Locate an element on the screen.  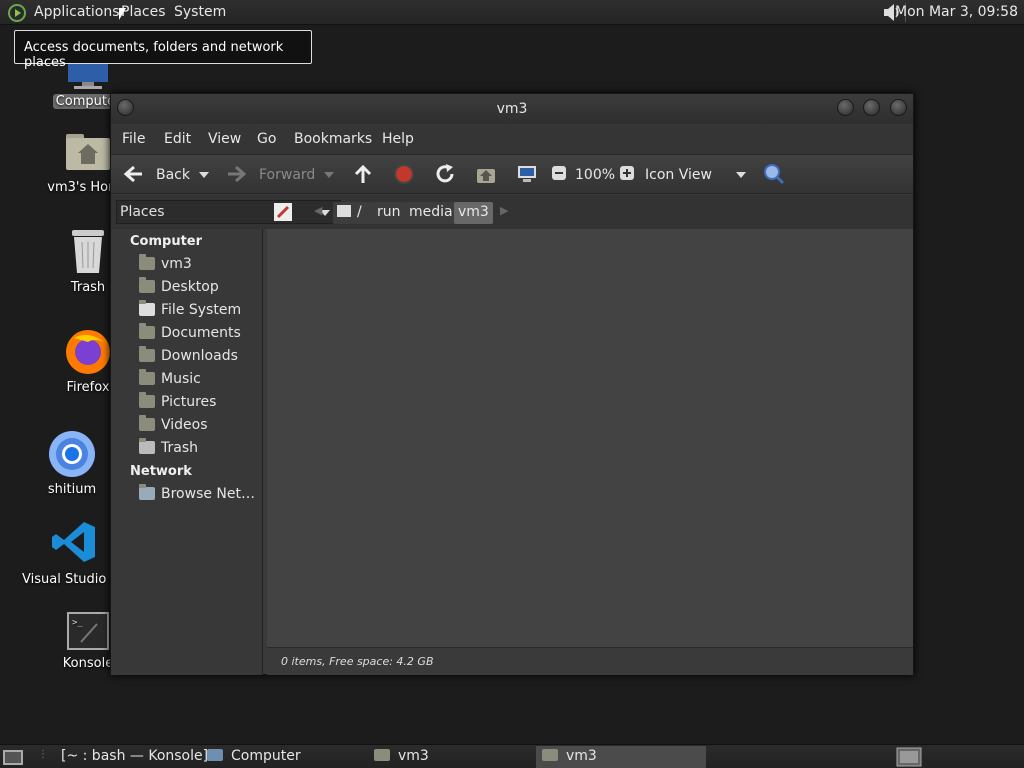
sidebar-item-videos: Videos is located at coordinates (173, 426).